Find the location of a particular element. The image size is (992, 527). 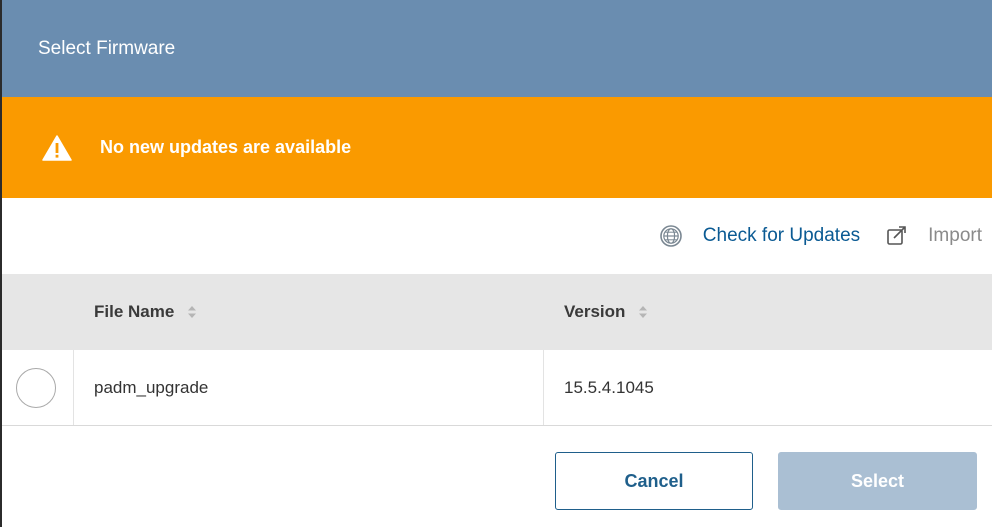

row-radio-button is located at coordinates (35, 387).